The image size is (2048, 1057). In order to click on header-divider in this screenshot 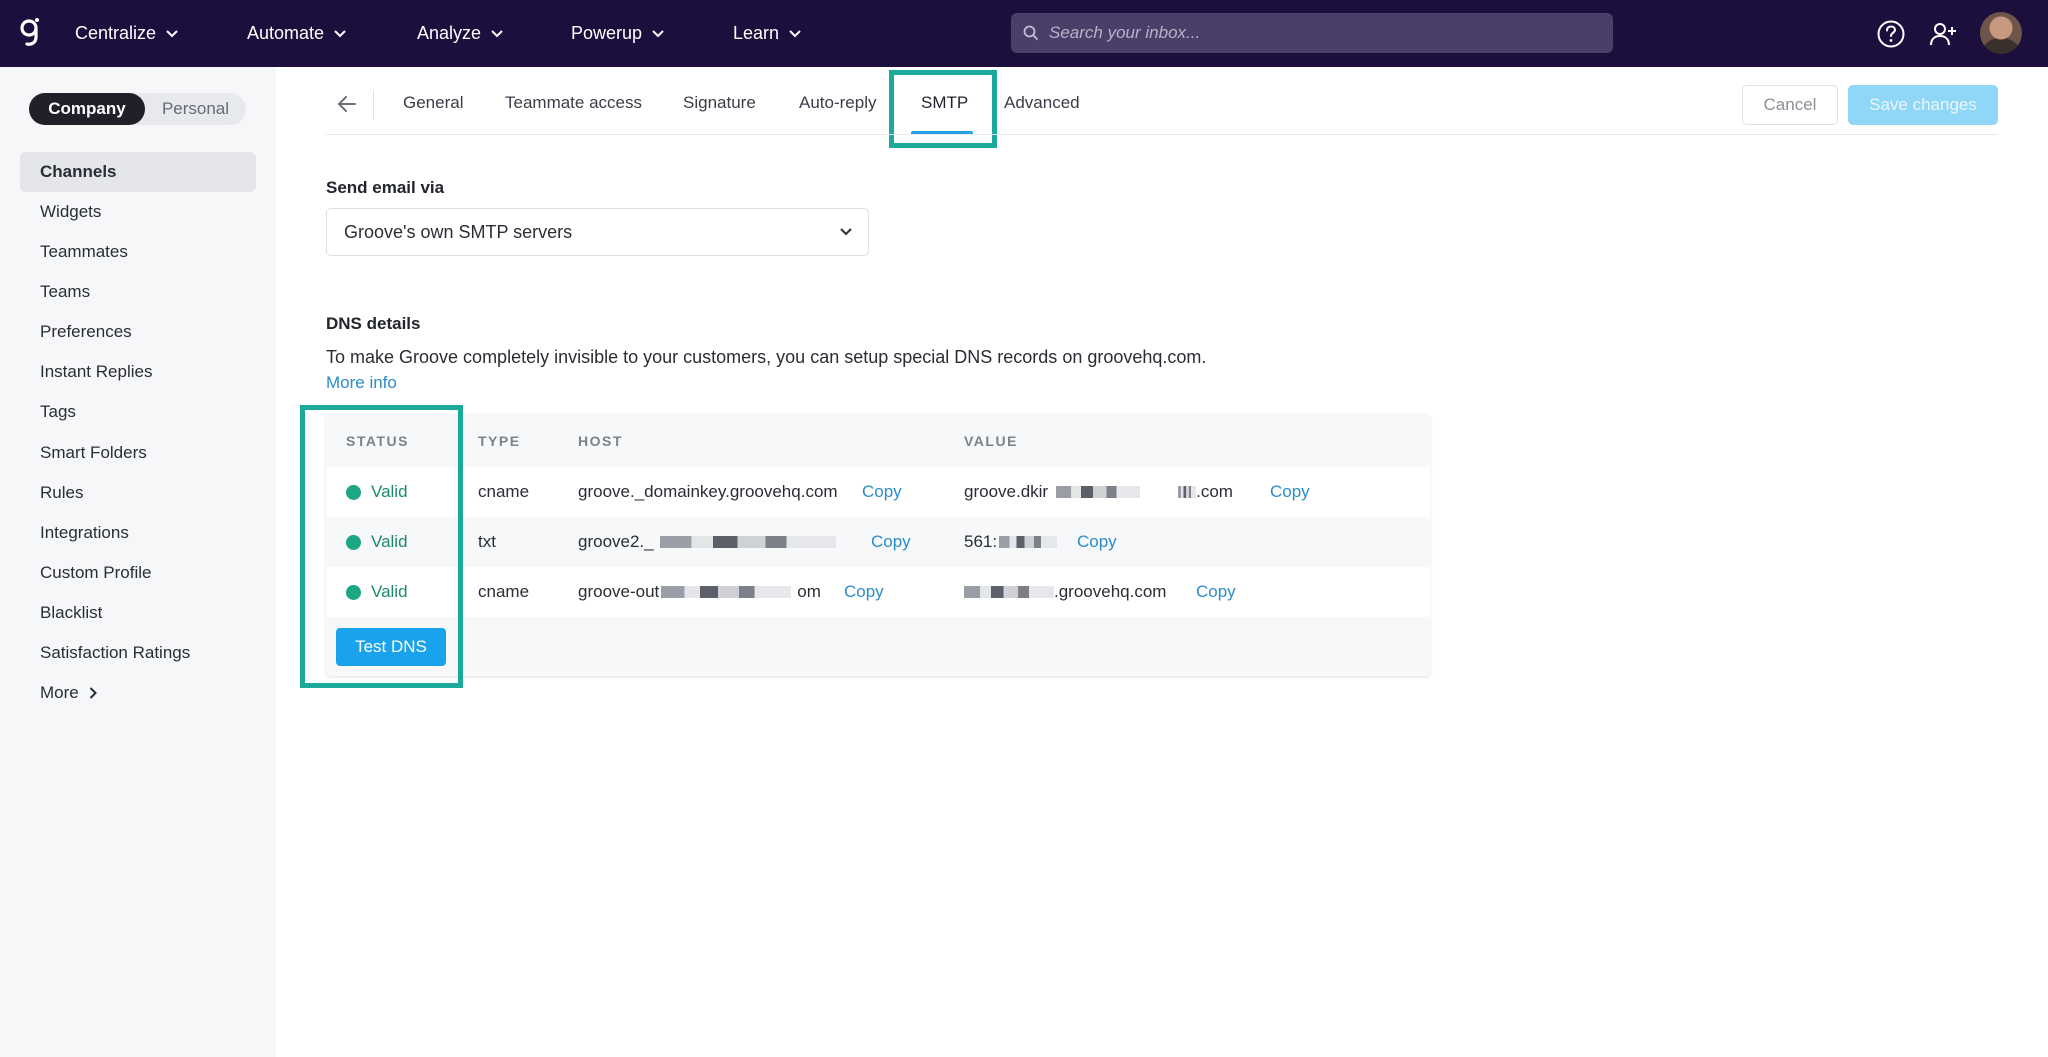, I will do `click(1162, 134)`.